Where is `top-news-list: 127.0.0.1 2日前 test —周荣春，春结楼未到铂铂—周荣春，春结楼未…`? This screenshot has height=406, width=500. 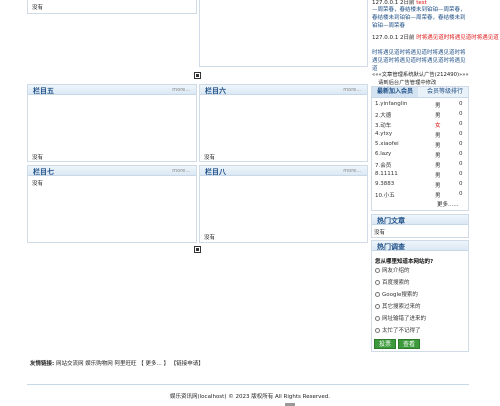
top-news-list: 127.0.0.1 2日前 test —周荣春，春结楼未到铂铂—周荣春，春结楼未… is located at coordinates (435, 36).